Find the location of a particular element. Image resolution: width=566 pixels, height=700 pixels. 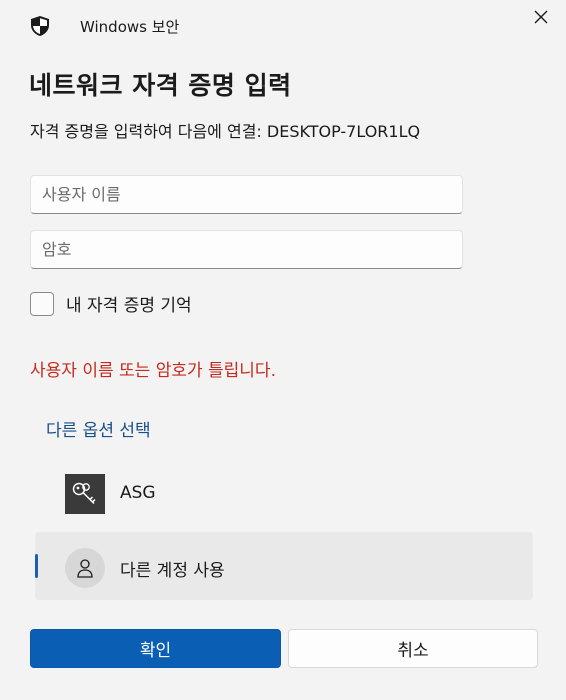

error-message: 사용자 이름 또는 암호가 틀립니다. is located at coordinates (153, 371).